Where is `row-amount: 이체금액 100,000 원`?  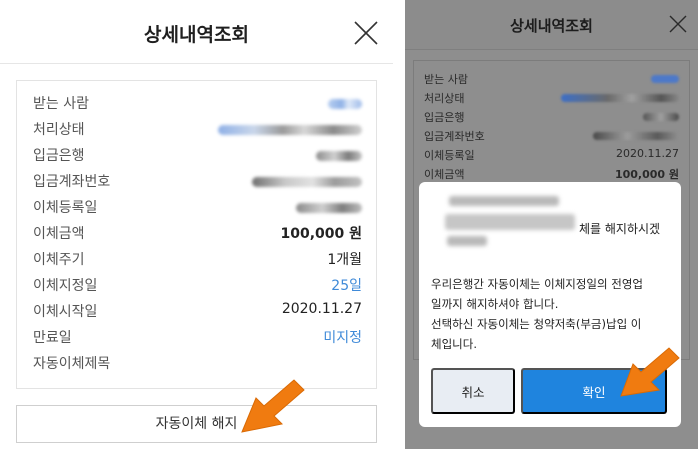 row-amount: 이체금액 100,000 원 is located at coordinates (197, 234).